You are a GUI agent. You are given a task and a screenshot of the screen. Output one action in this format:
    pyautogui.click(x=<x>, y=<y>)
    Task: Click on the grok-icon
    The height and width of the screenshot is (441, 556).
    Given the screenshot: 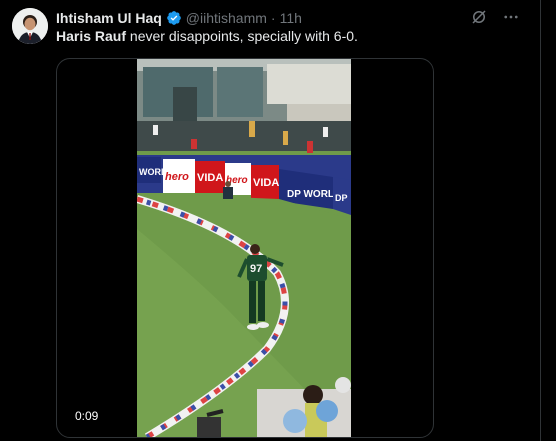 What is the action you would take?
    pyautogui.click(x=479, y=17)
    